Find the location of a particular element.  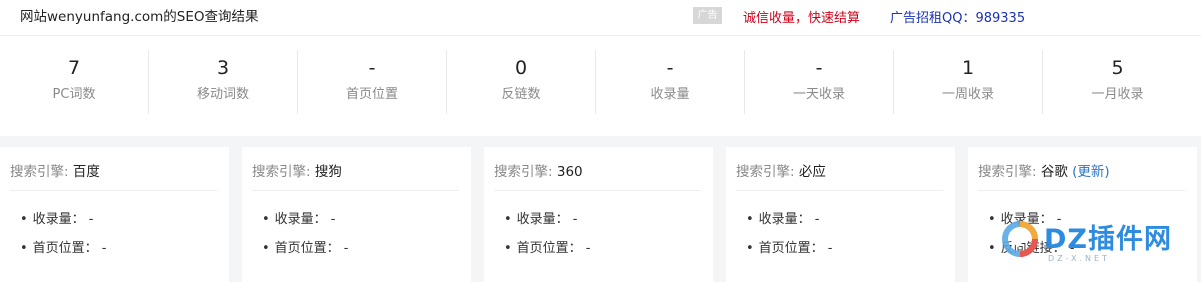

stat-homepage-position: - 首页位置 is located at coordinates (372, 82).